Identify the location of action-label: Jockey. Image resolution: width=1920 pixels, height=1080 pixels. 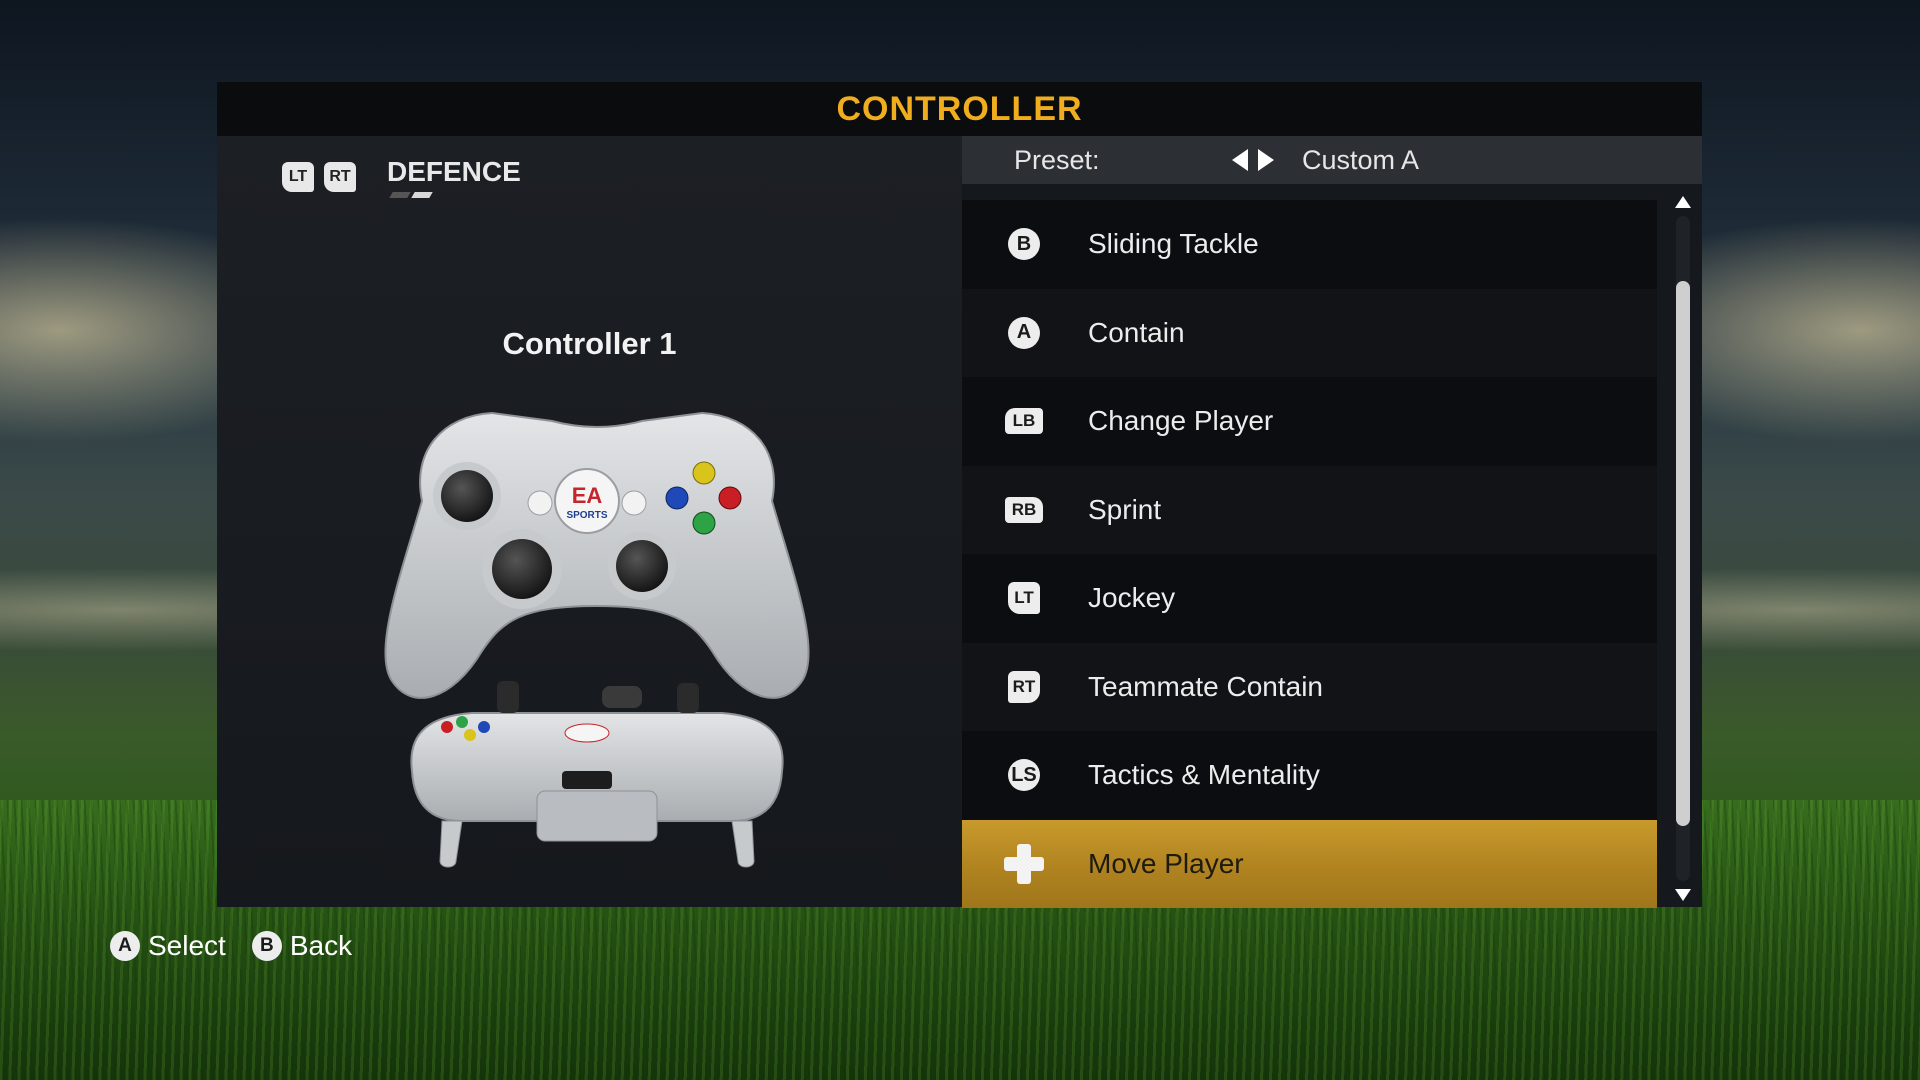
(1132, 598).